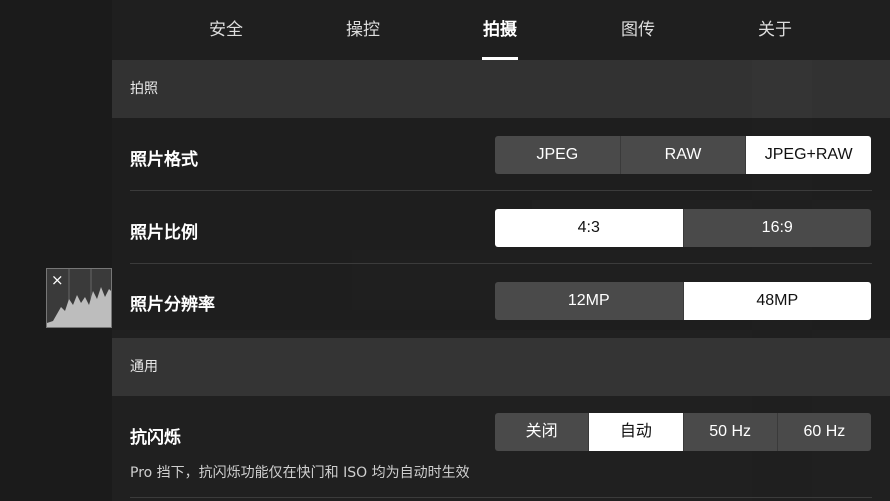  What do you see at coordinates (172, 305) in the screenshot?
I see `resolution-label: 照片分辨率` at bounding box center [172, 305].